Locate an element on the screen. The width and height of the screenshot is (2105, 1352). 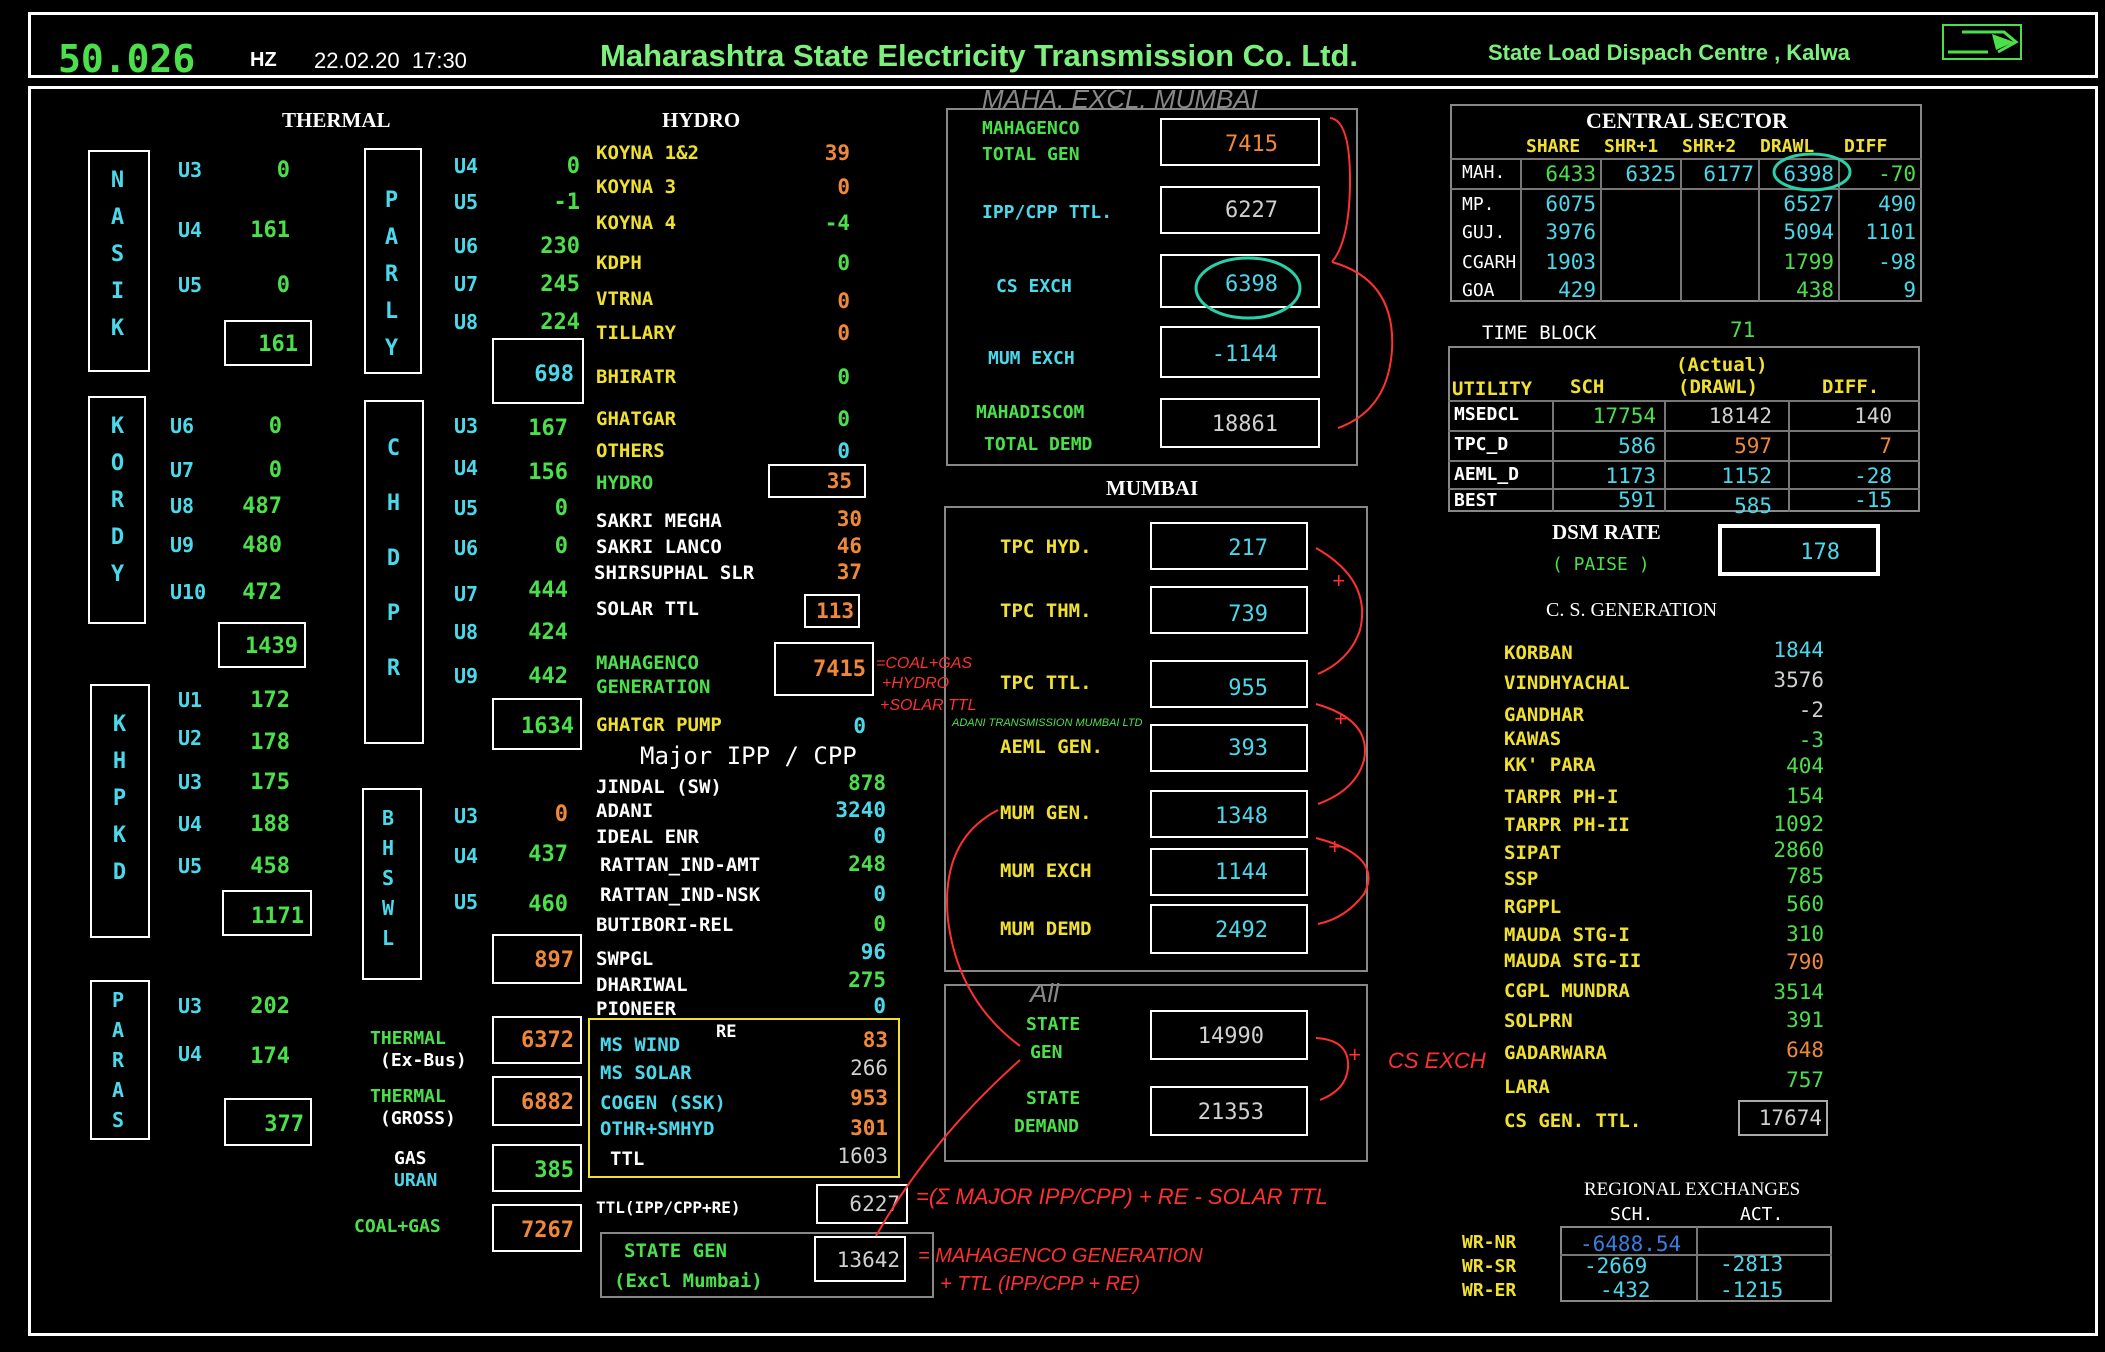
note-all: All is located at coordinates (1044, 993).